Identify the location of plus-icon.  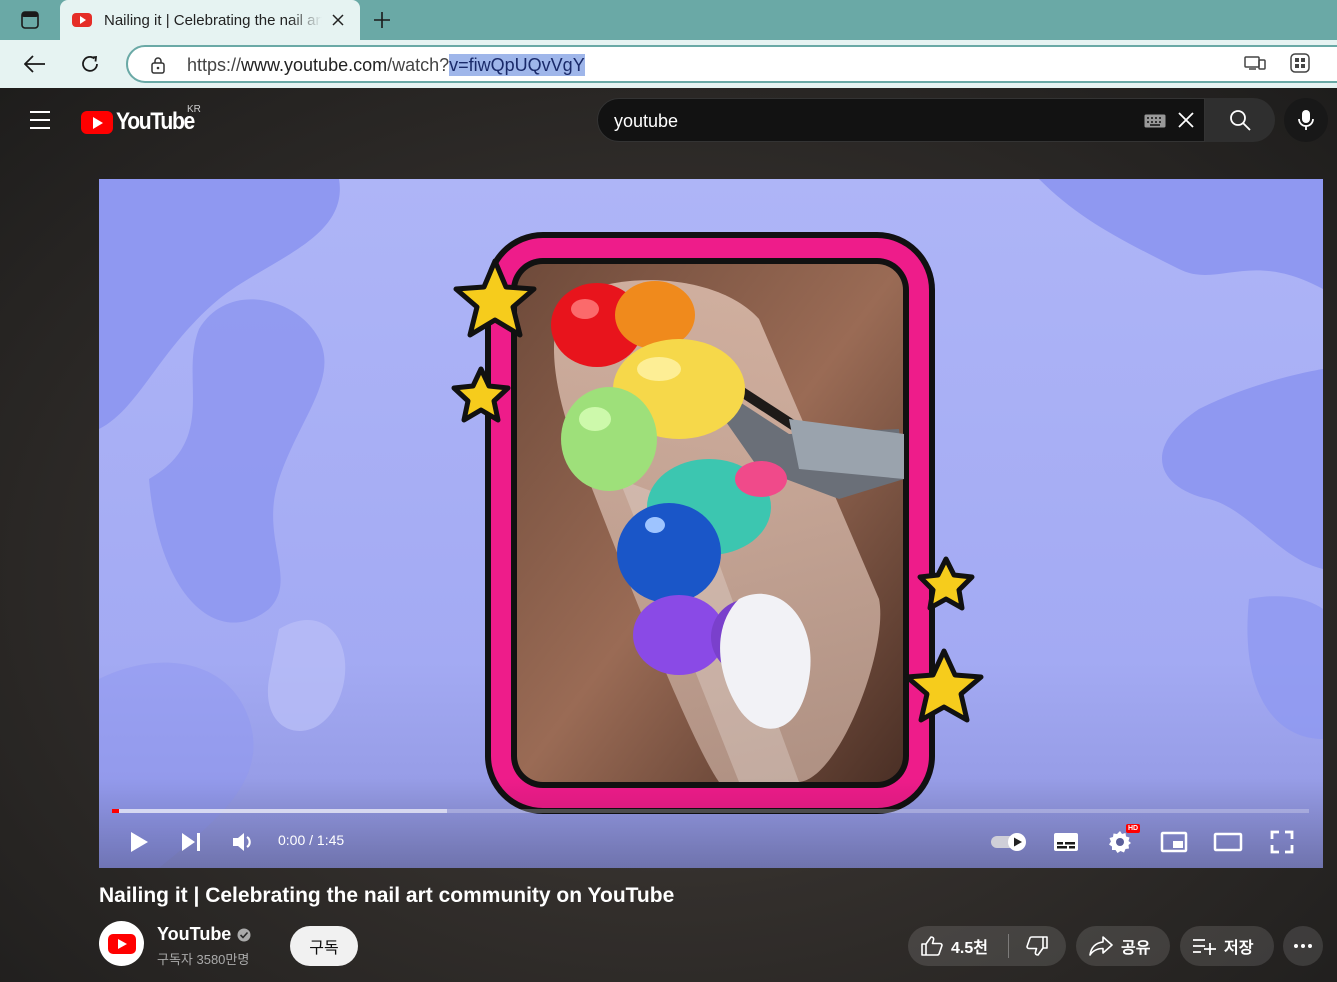
(382, 20).